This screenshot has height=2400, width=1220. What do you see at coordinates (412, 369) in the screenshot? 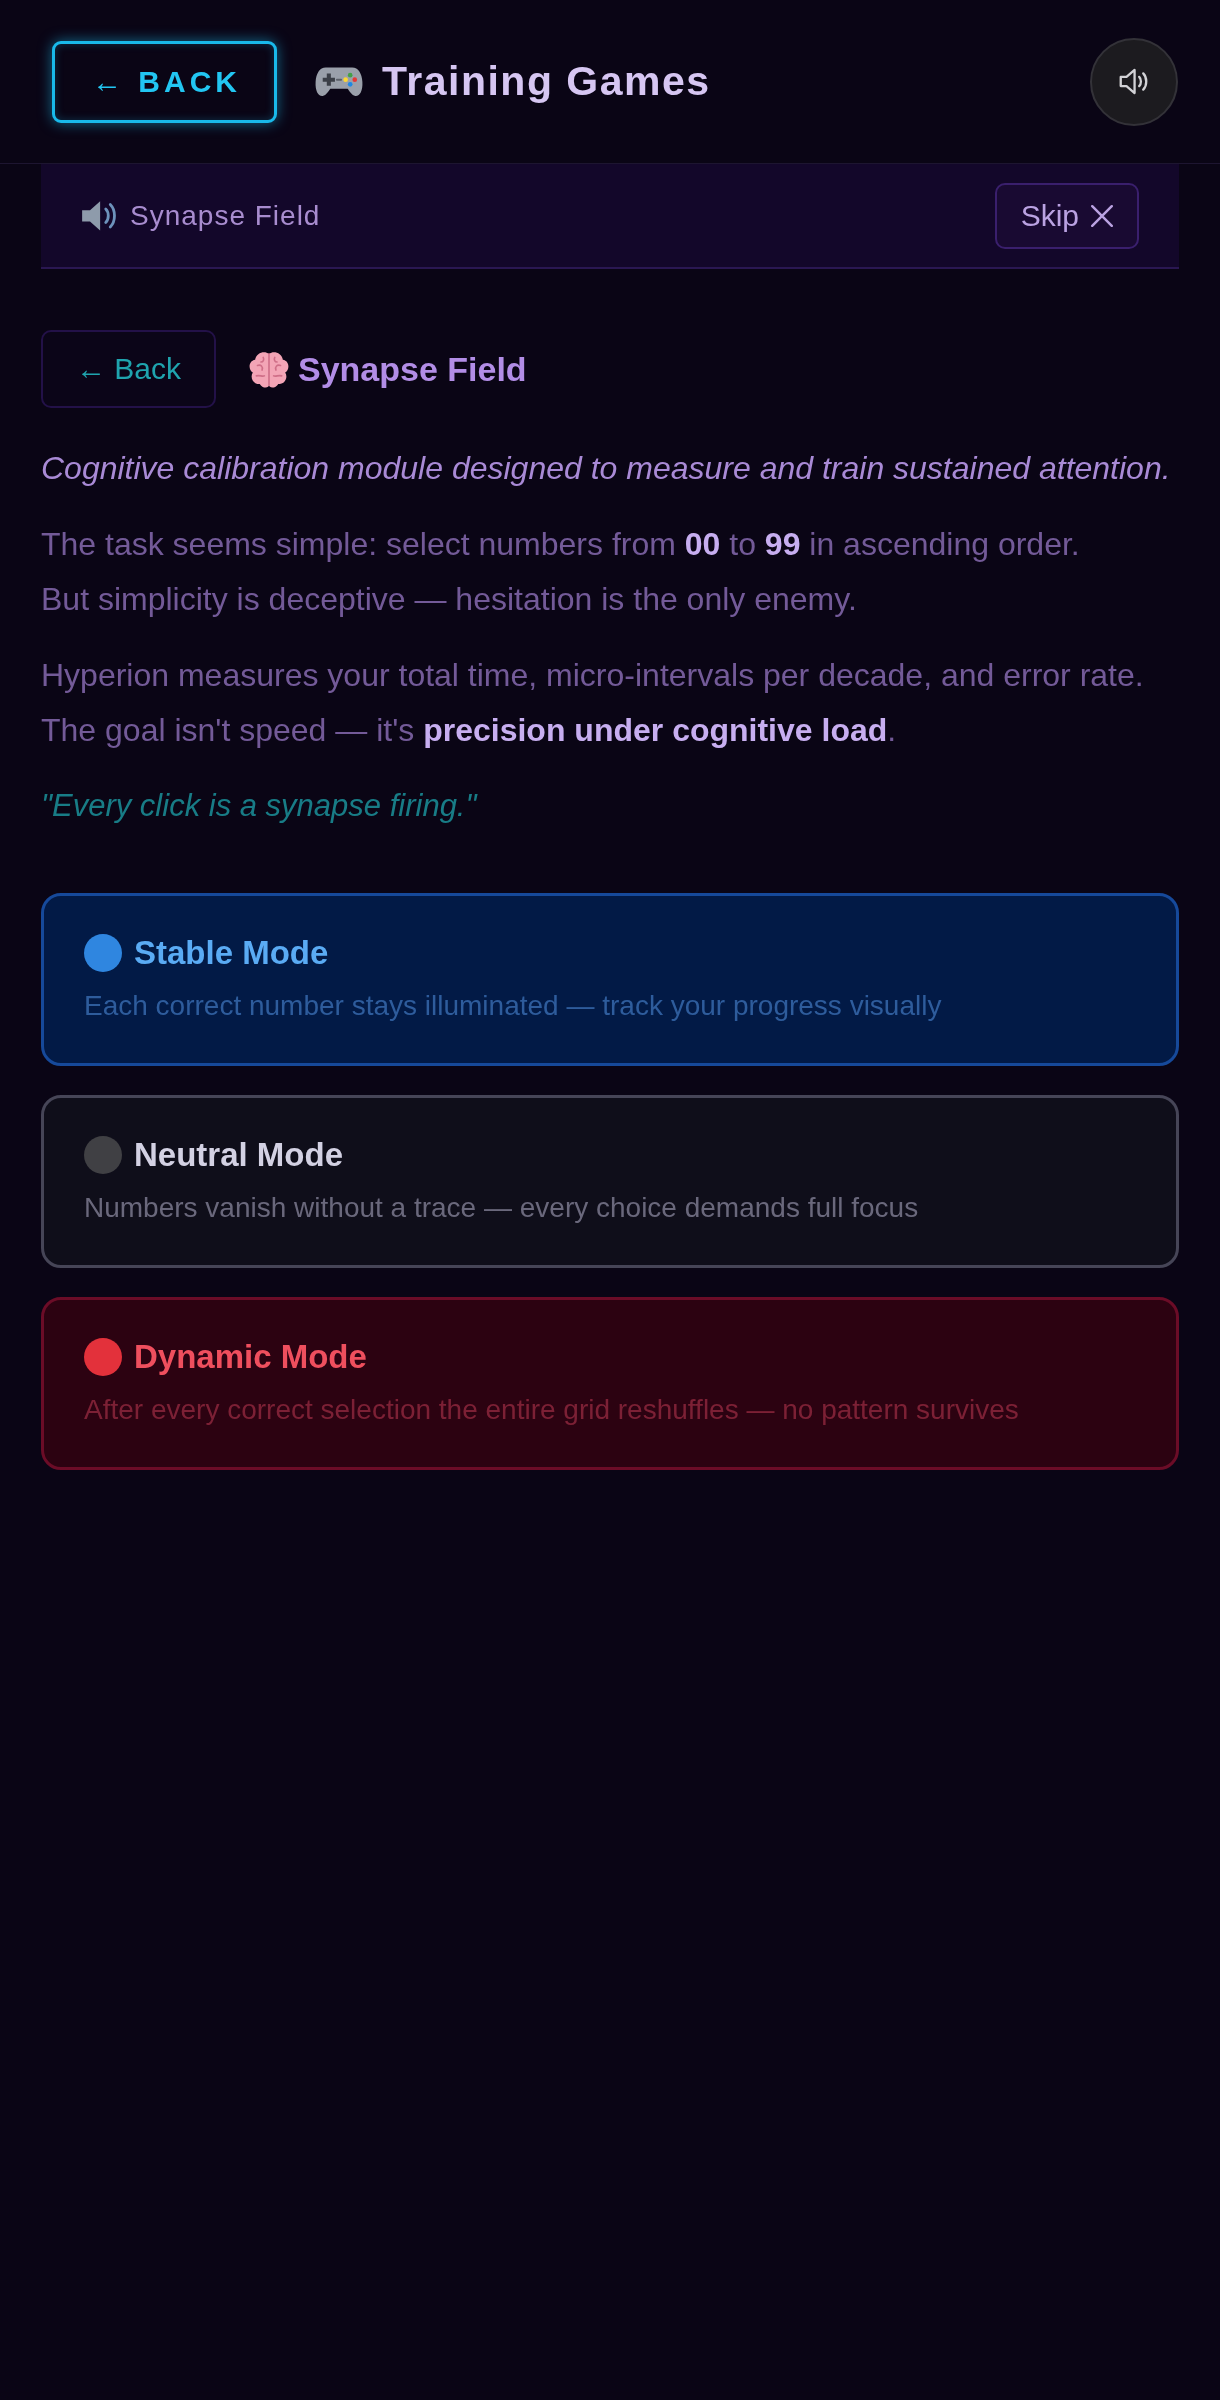
I see `game-title: Synapse Field` at bounding box center [412, 369].